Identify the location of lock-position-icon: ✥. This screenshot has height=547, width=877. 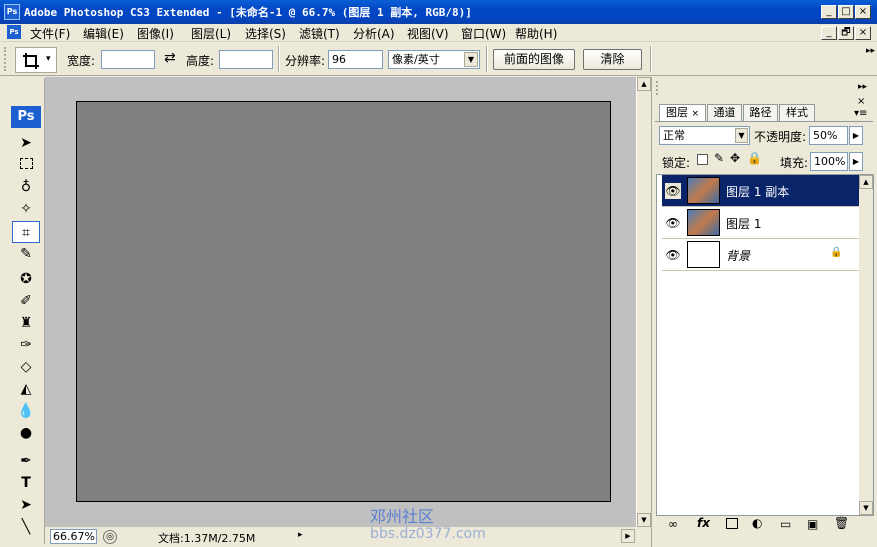
(735, 158).